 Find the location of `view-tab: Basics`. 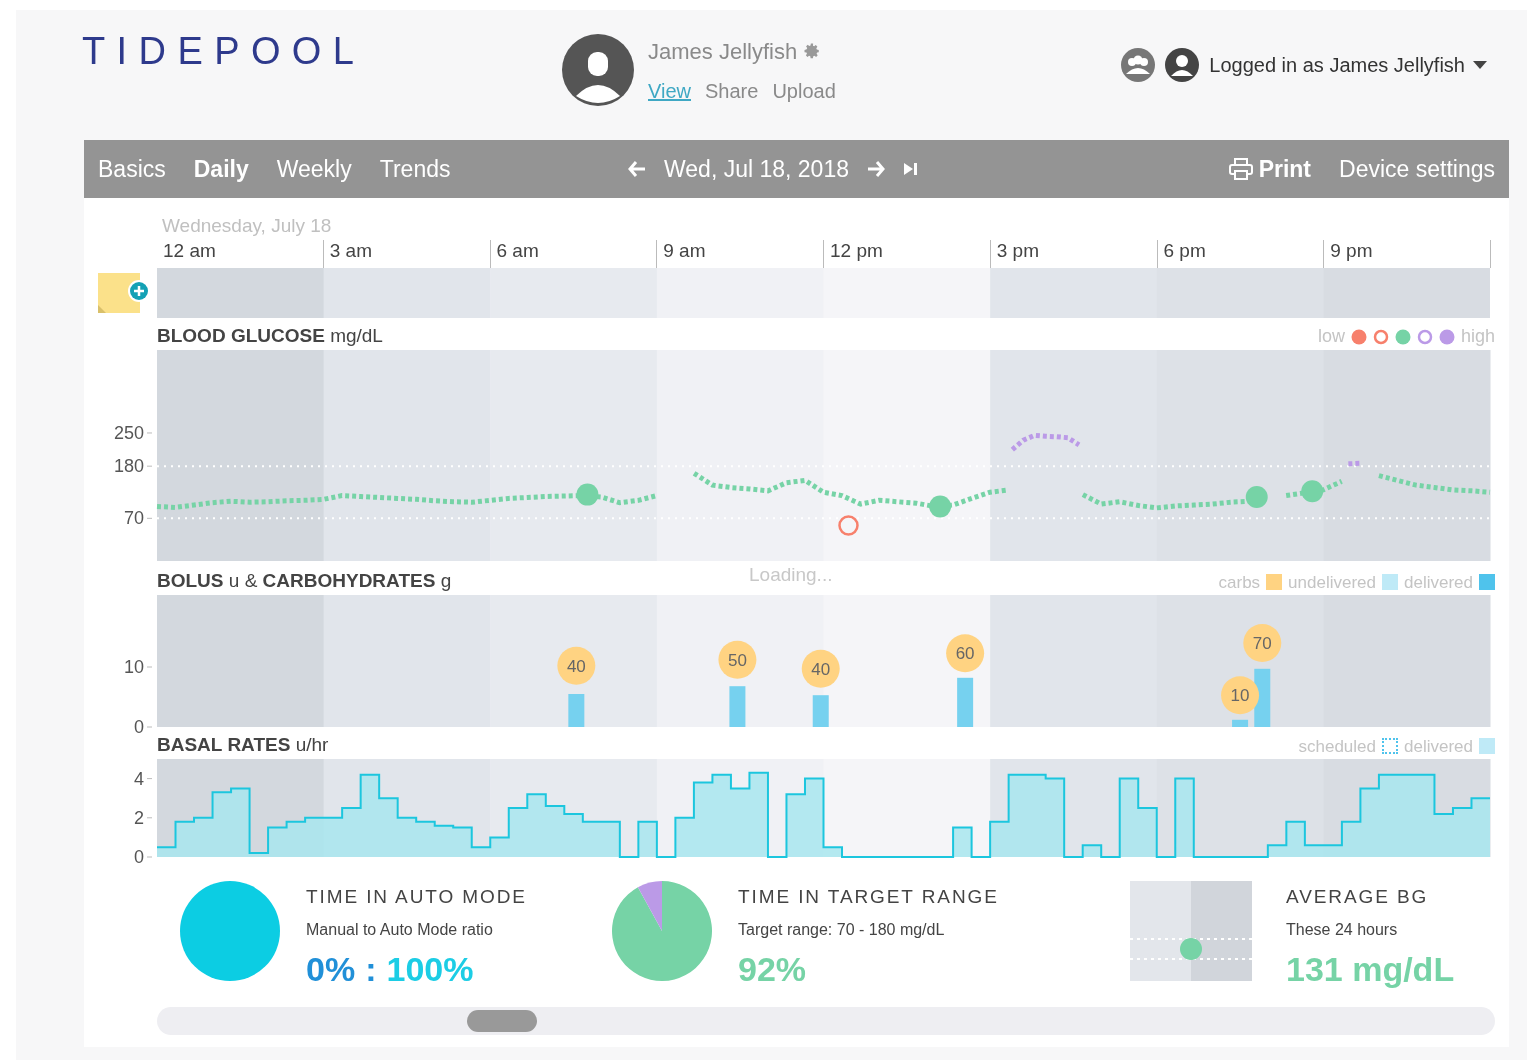

view-tab: Basics is located at coordinates (132, 169).